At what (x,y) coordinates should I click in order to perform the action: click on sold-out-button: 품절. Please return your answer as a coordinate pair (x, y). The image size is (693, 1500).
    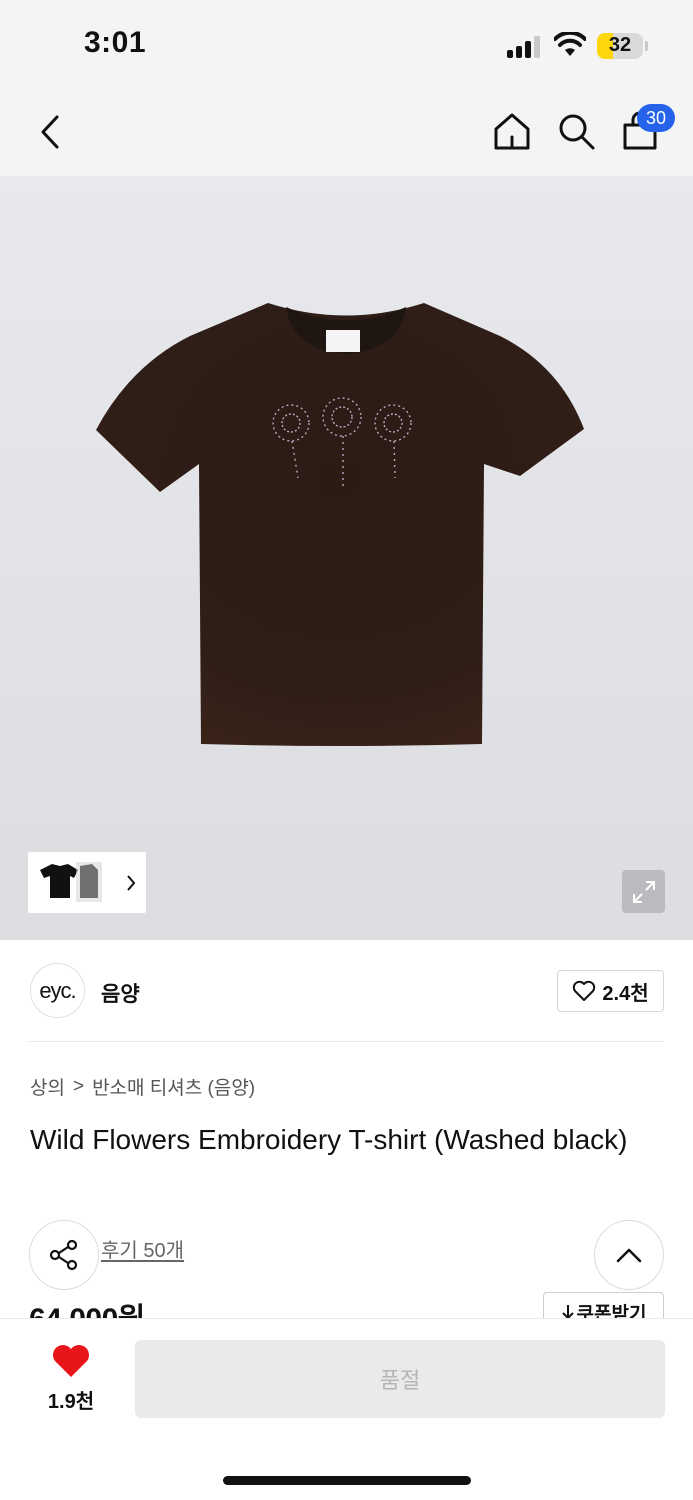
    Looking at the image, I should click on (400, 1379).